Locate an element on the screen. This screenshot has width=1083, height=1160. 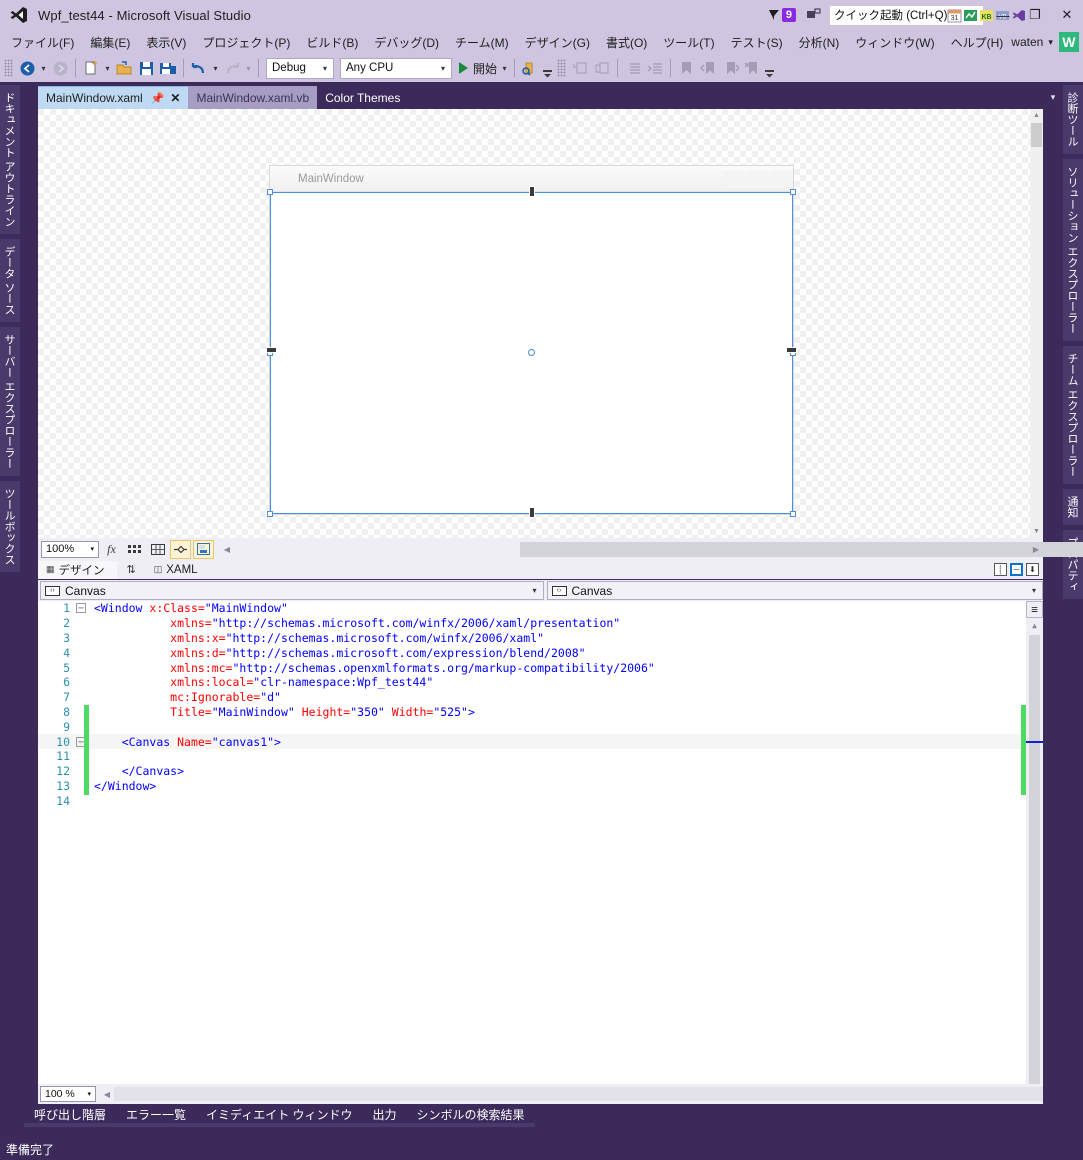
screen-capture-icon is located at coordinates (813, 15).